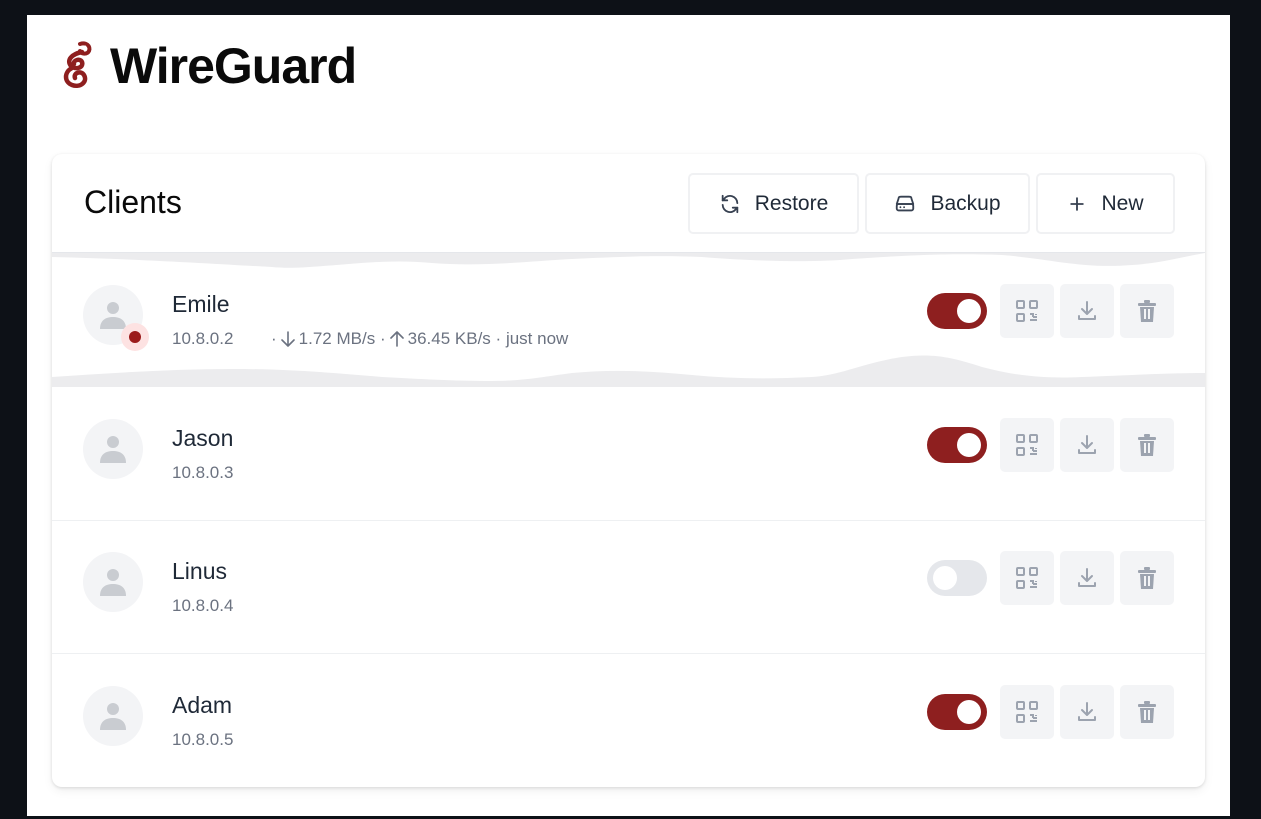 This screenshot has height=819, width=1261. What do you see at coordinates (77, 64) in the screenshot?
I see `wireguard-logo-icon` at bounding box center [77, 64].